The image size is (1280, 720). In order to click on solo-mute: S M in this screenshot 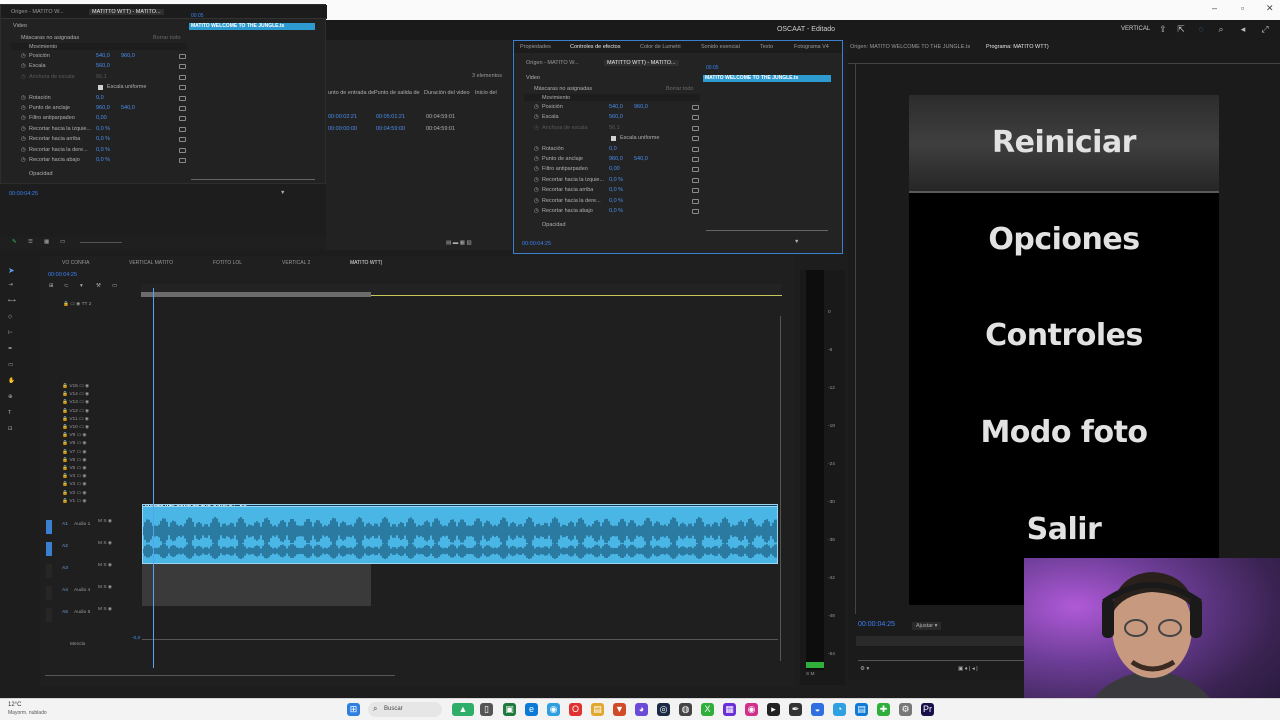, I will do `click(810, 674)`.